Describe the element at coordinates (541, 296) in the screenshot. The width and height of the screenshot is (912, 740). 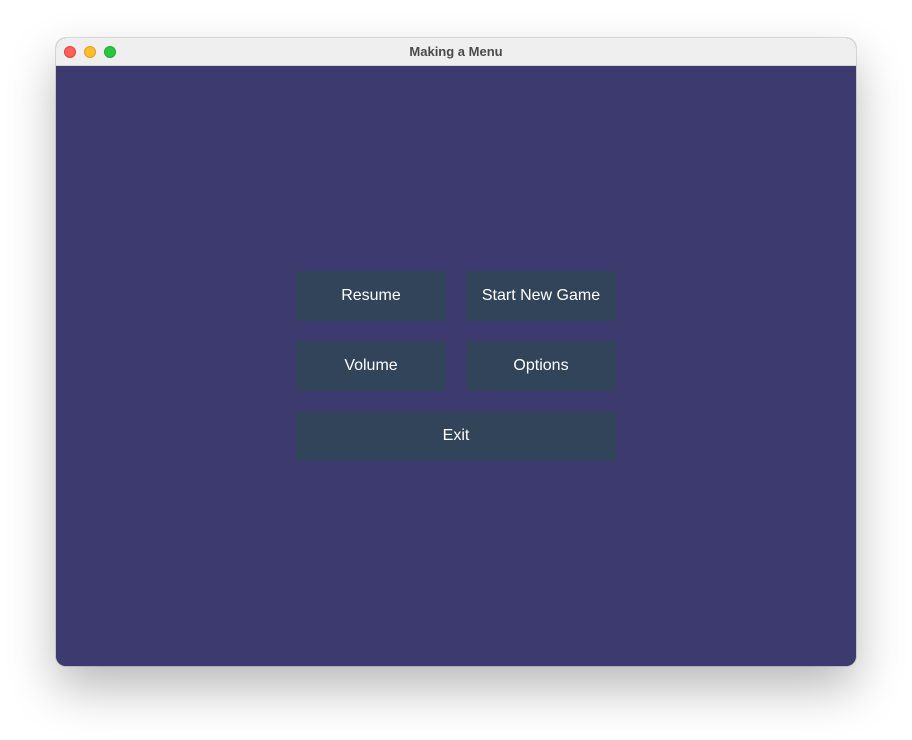
I see `start-new-game-button: Start New Game` at that location.